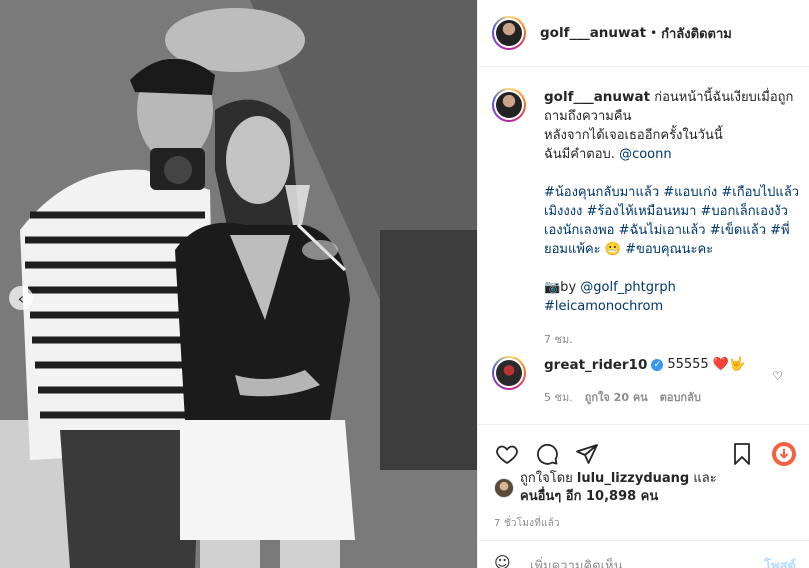 Image resolution: width=809 pixels, height=568 pixels. I want to click on chevron-left-icon: ‹, so click(21, 298).